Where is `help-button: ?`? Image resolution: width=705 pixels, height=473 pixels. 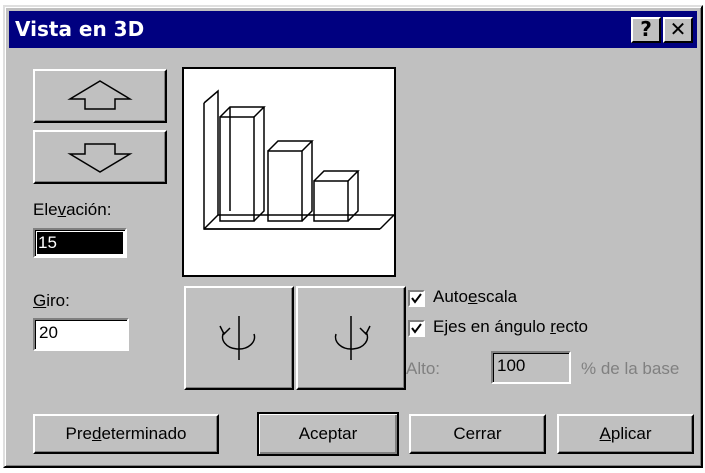 help-button: ? is located at coordinates (646, 30).